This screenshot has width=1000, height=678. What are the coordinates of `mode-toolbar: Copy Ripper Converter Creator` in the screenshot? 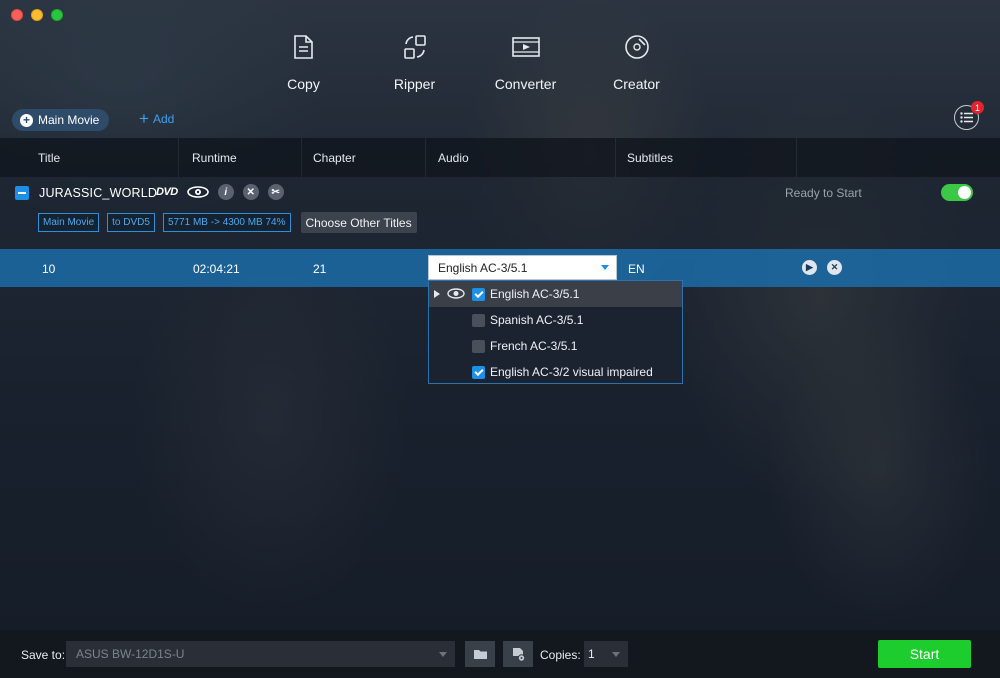 It's located at (470, 61).